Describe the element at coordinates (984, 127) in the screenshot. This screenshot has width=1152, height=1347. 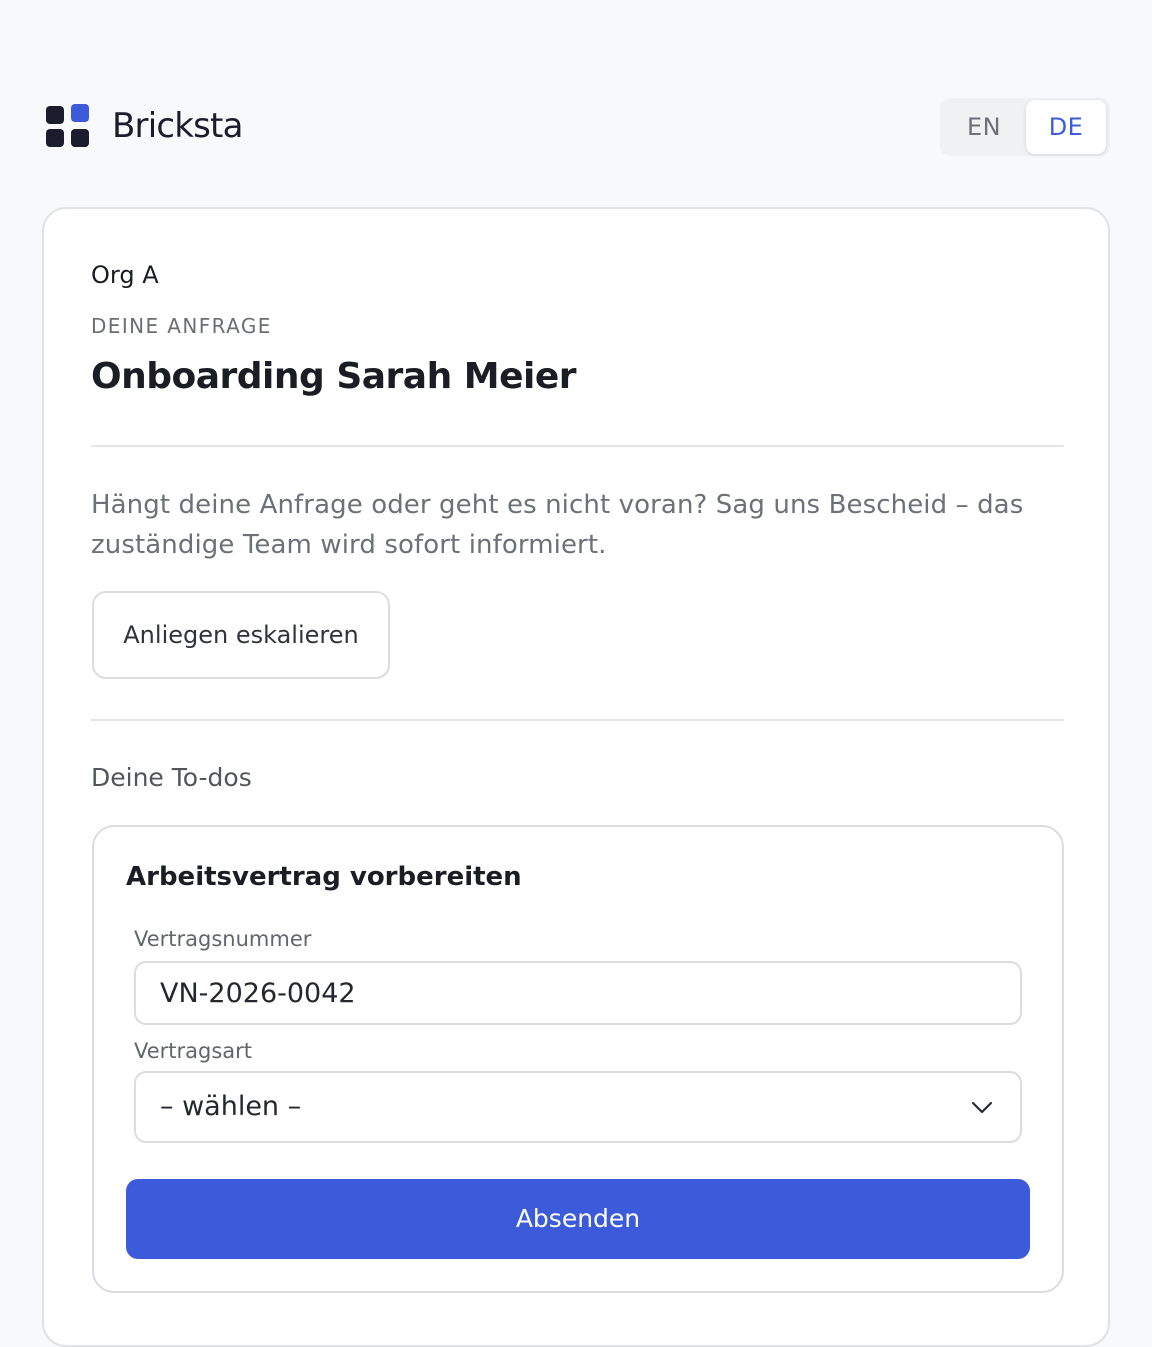
I see `language-option-en: EN` at that location.